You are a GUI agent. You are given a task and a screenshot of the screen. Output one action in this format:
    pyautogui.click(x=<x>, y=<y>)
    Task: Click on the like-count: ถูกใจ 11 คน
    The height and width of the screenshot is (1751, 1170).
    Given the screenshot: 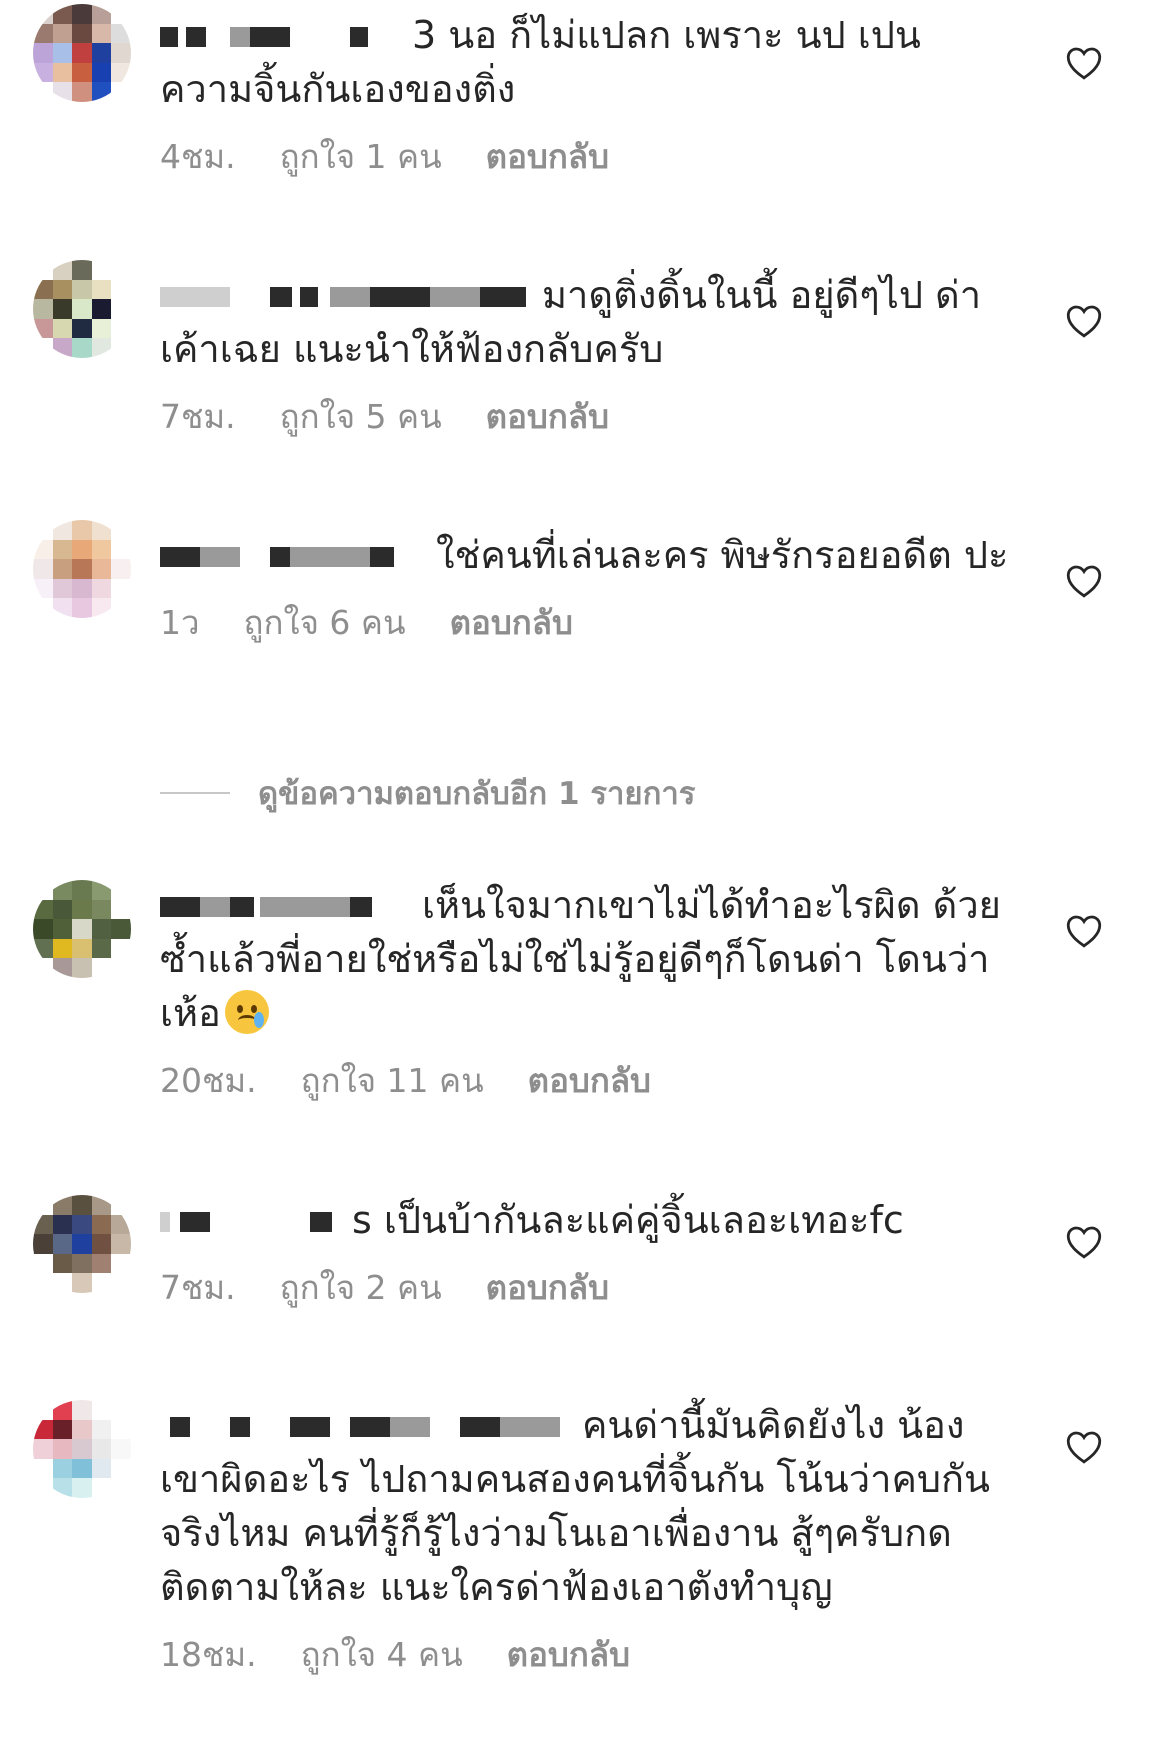 What is the action you would take?
    pyautogui.click(x=392, y=1080)
    